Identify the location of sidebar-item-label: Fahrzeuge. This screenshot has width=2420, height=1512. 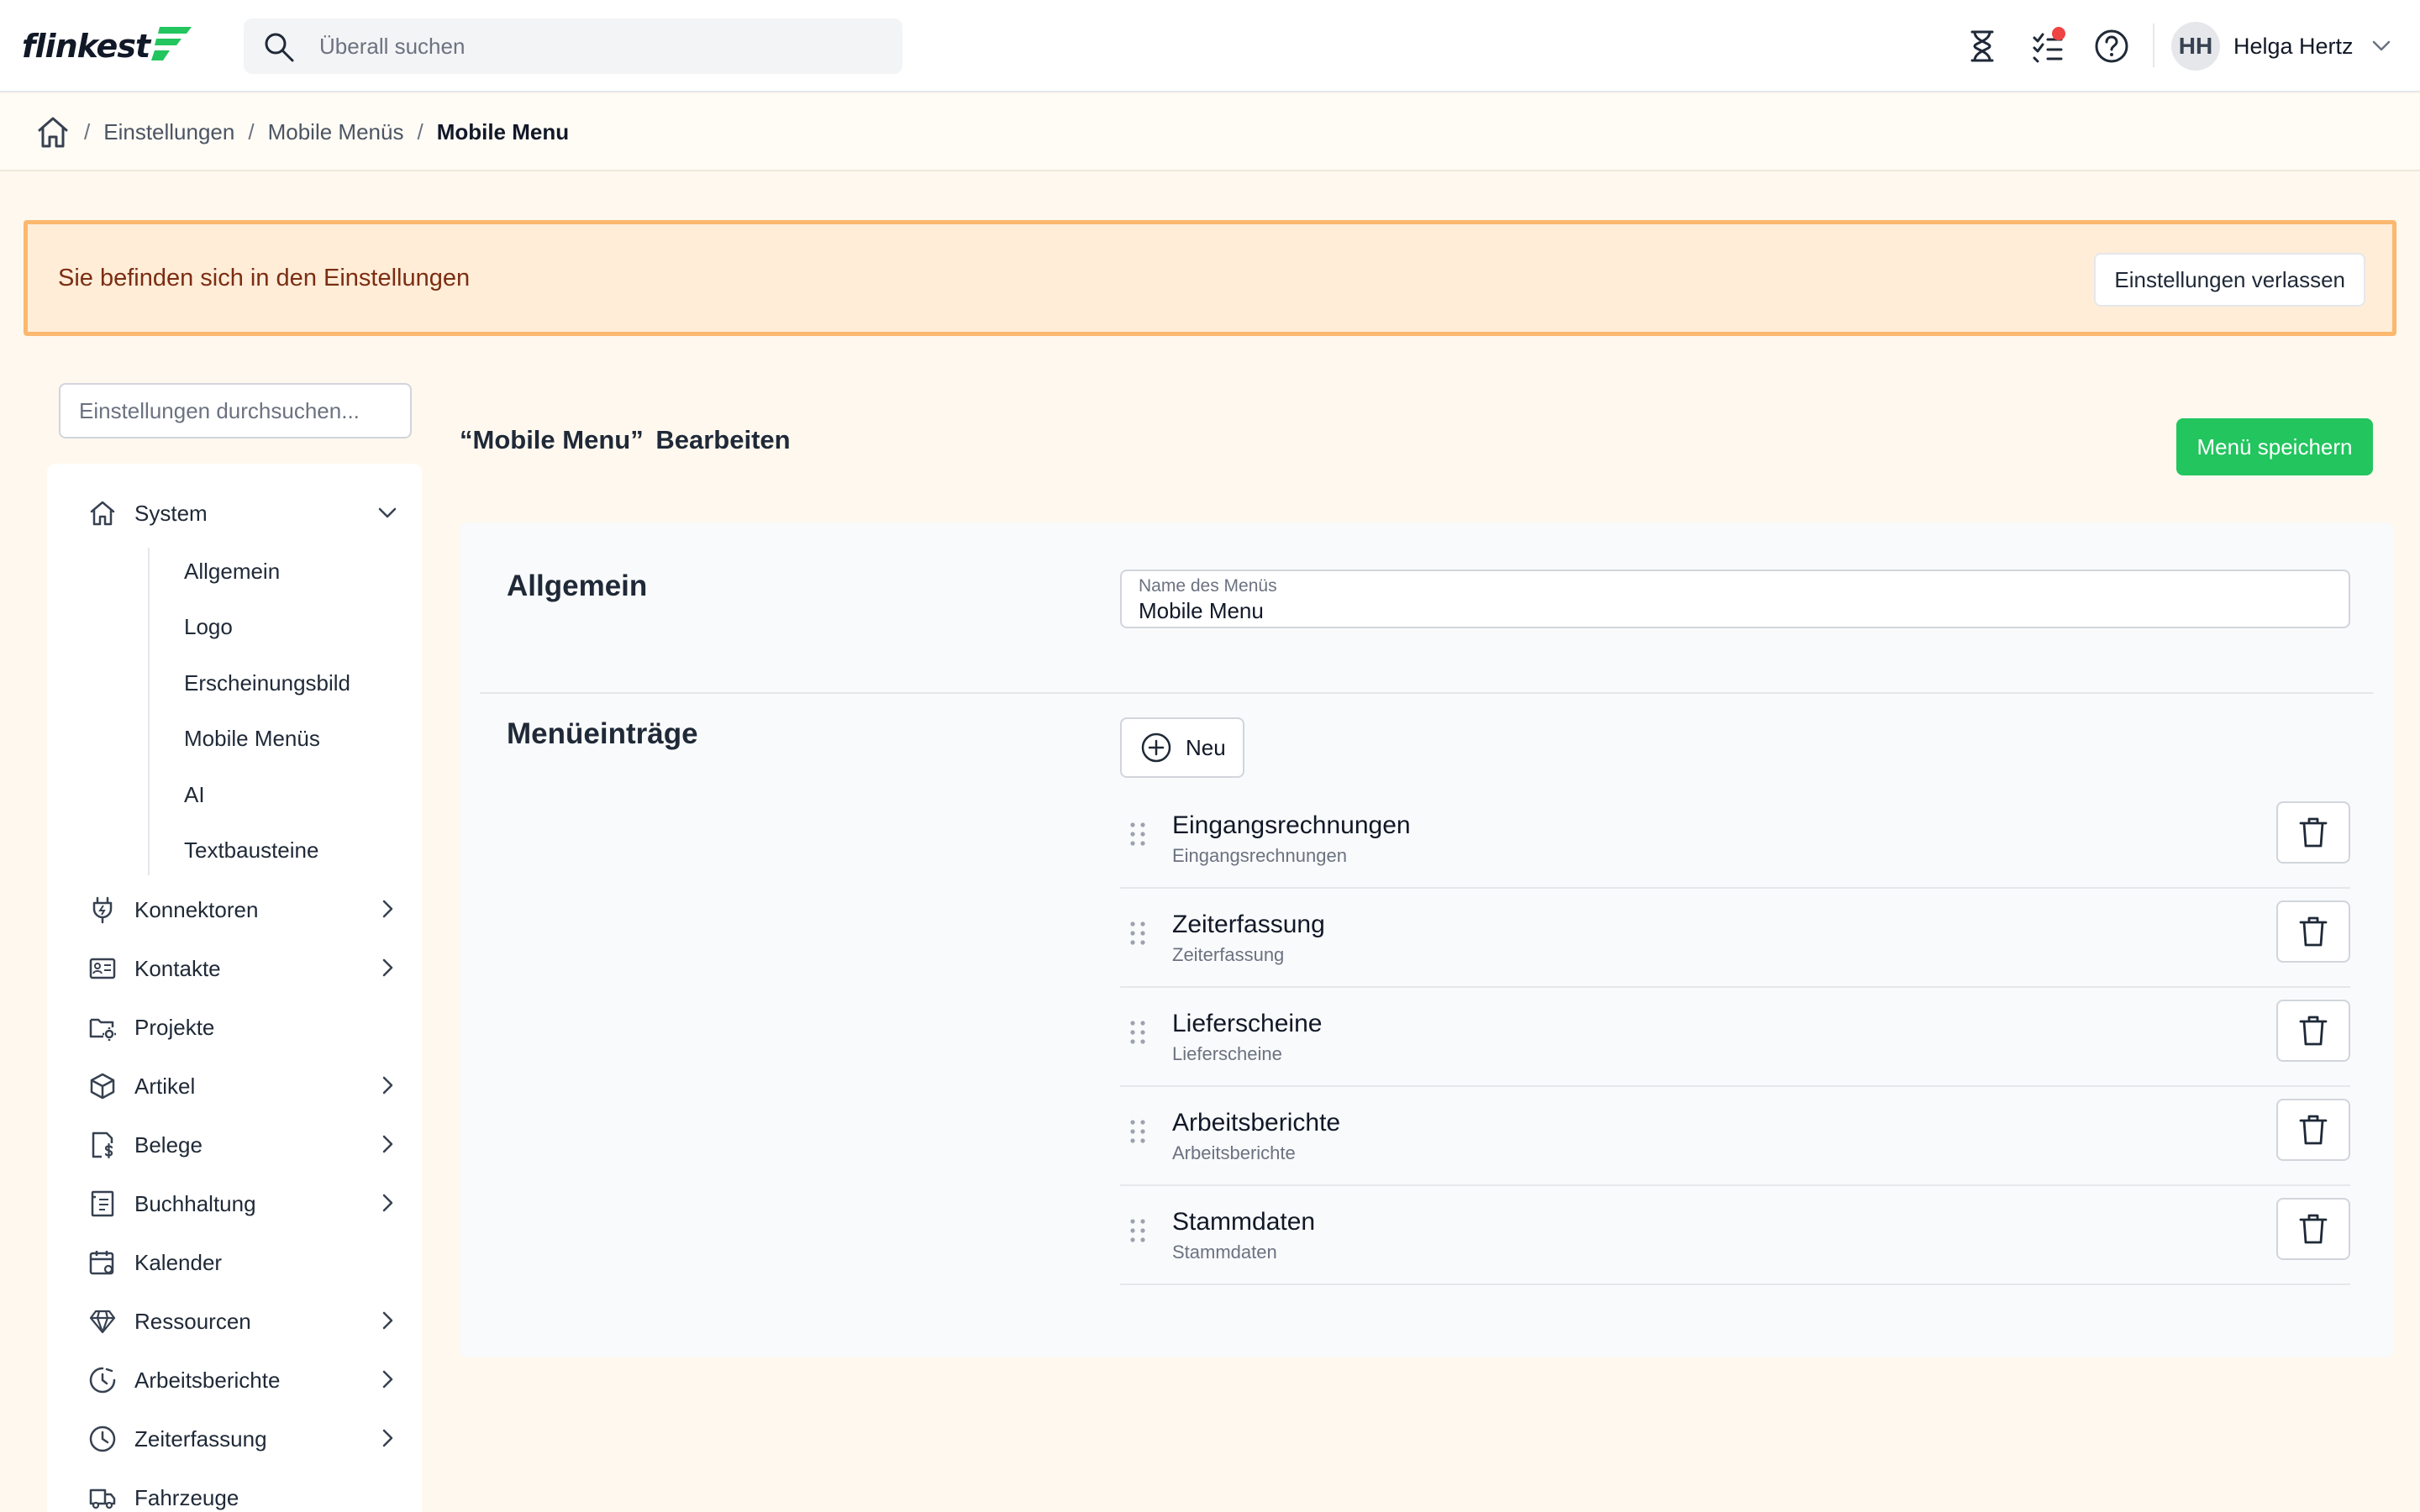
(187, 1497).